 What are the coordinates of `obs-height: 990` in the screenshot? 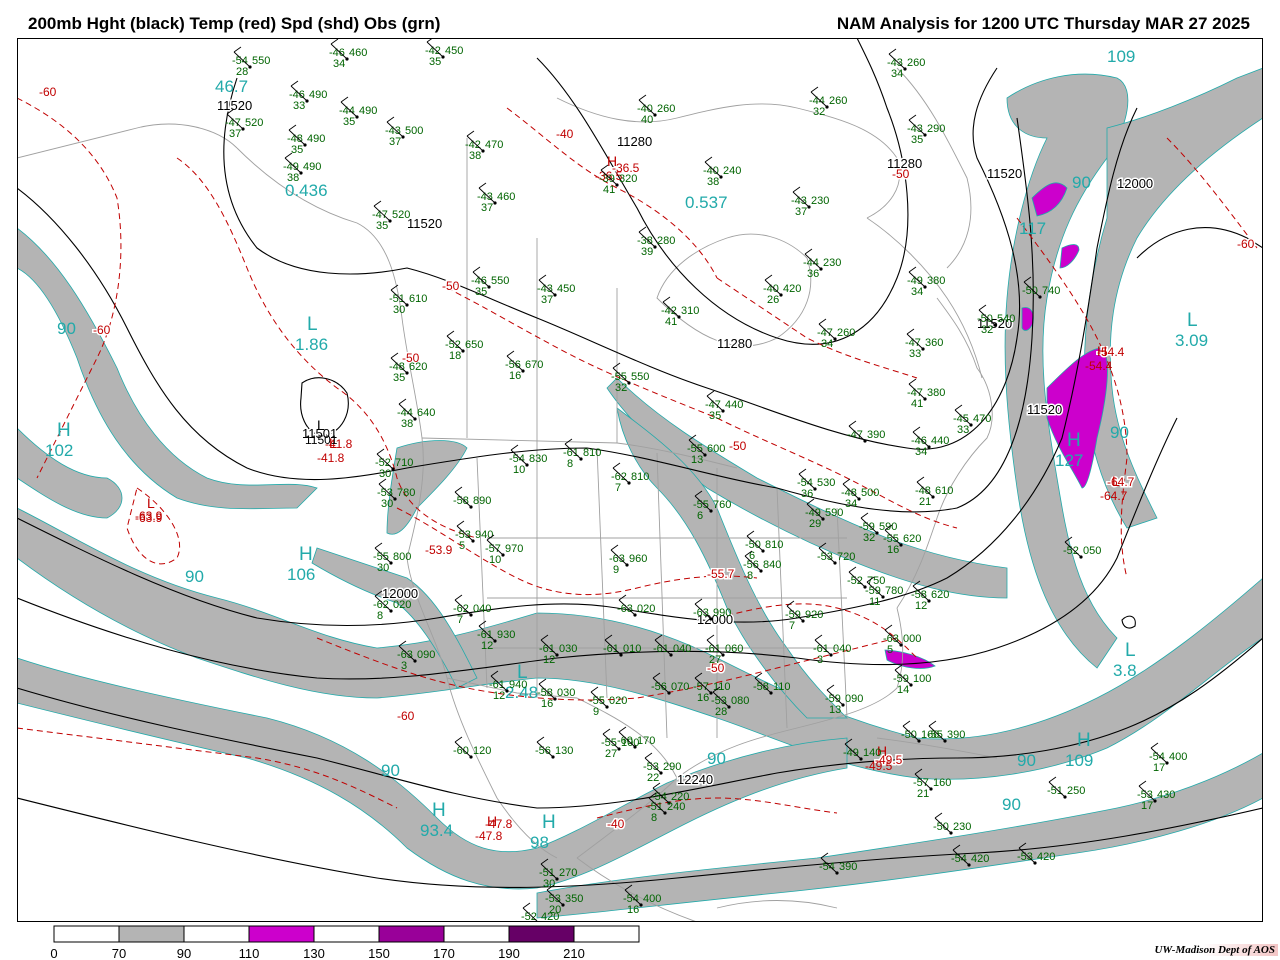 It's located at (722, 613).